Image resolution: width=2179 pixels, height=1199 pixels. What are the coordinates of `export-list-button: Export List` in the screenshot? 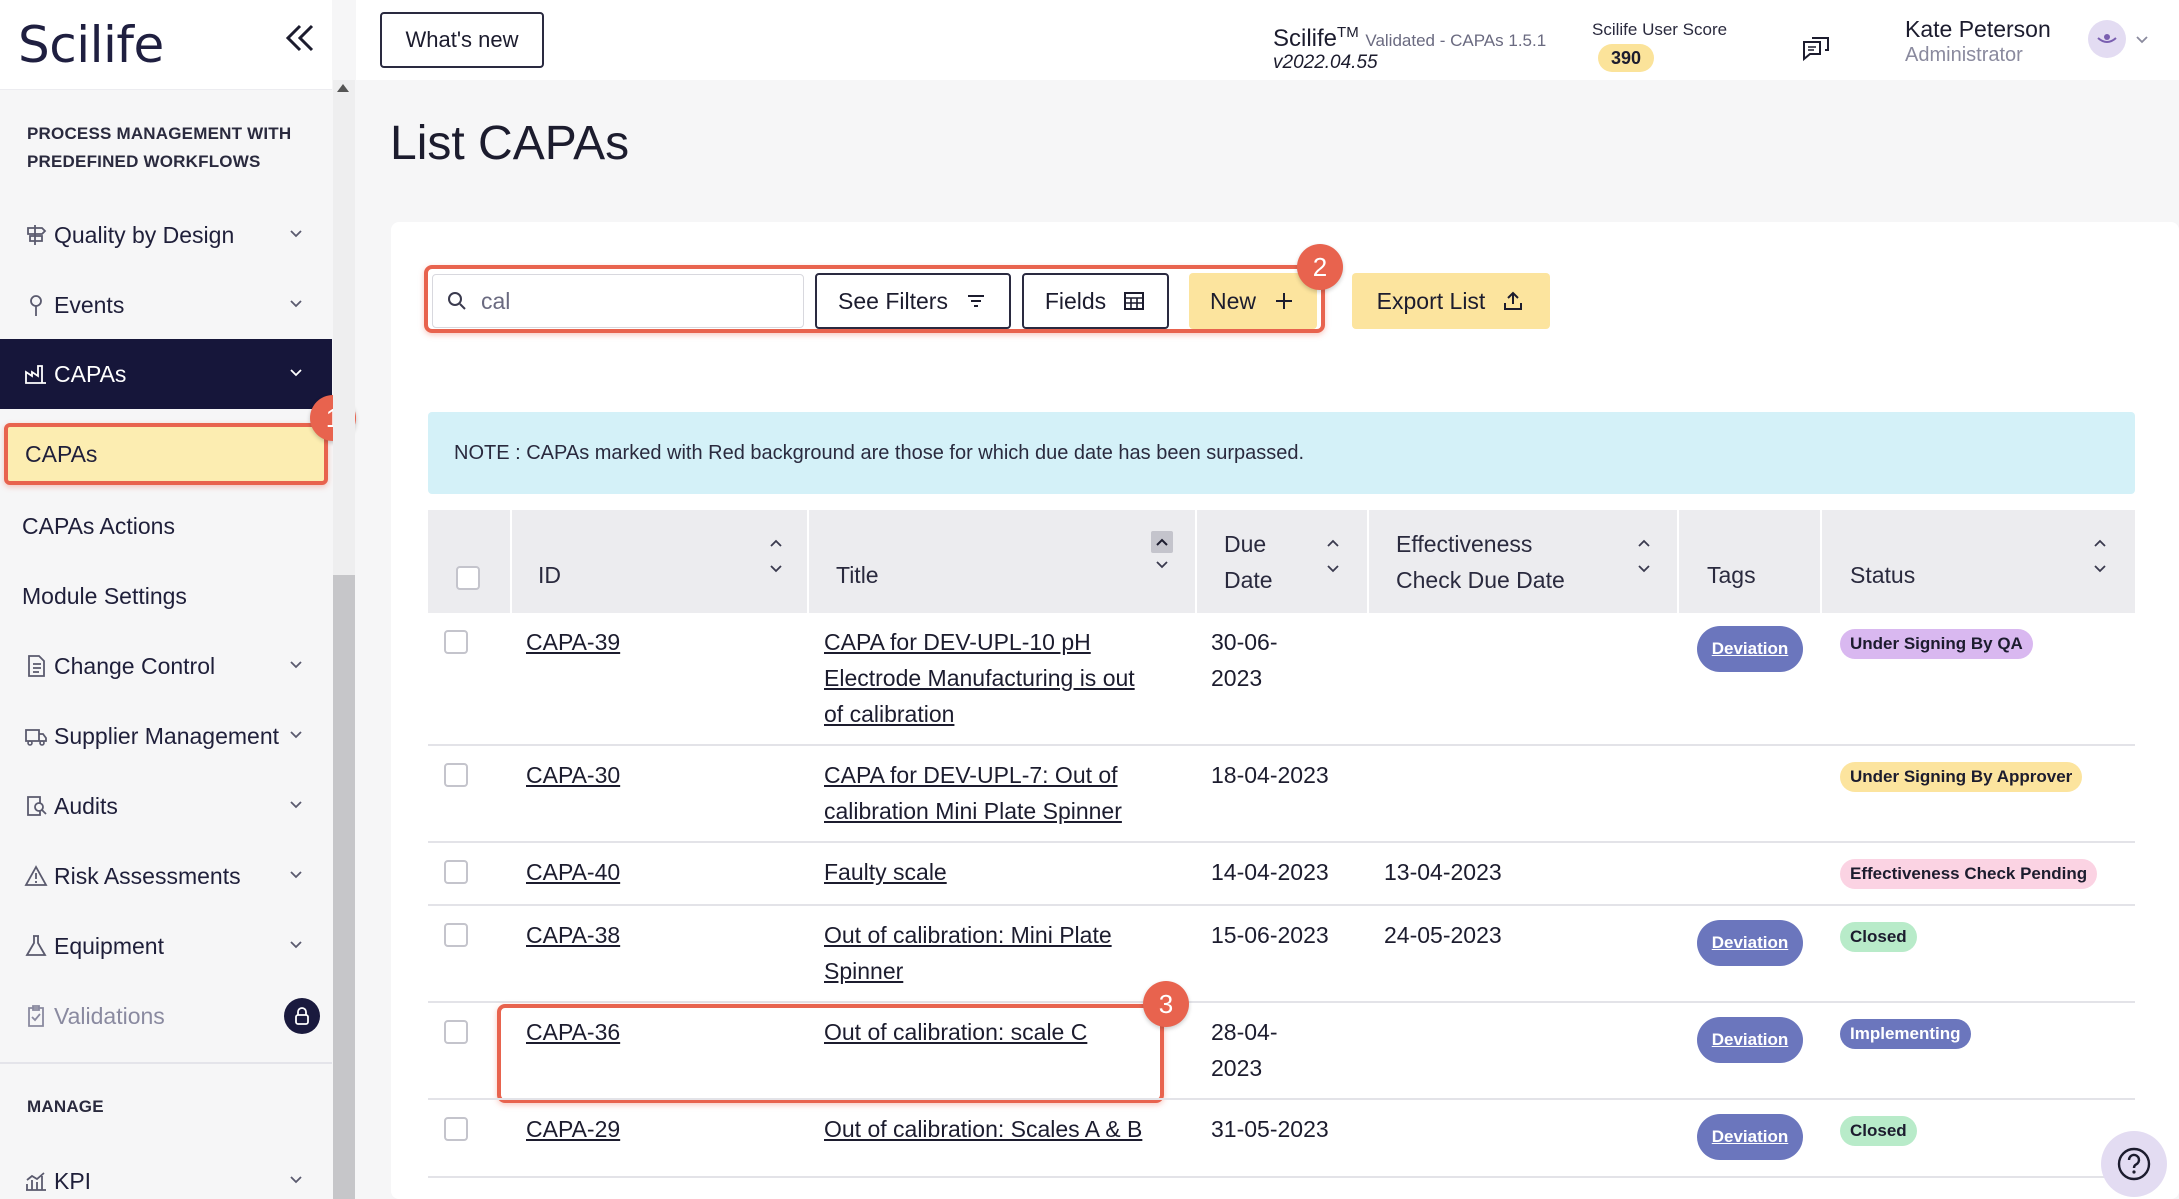 It's located at (1451, 301).